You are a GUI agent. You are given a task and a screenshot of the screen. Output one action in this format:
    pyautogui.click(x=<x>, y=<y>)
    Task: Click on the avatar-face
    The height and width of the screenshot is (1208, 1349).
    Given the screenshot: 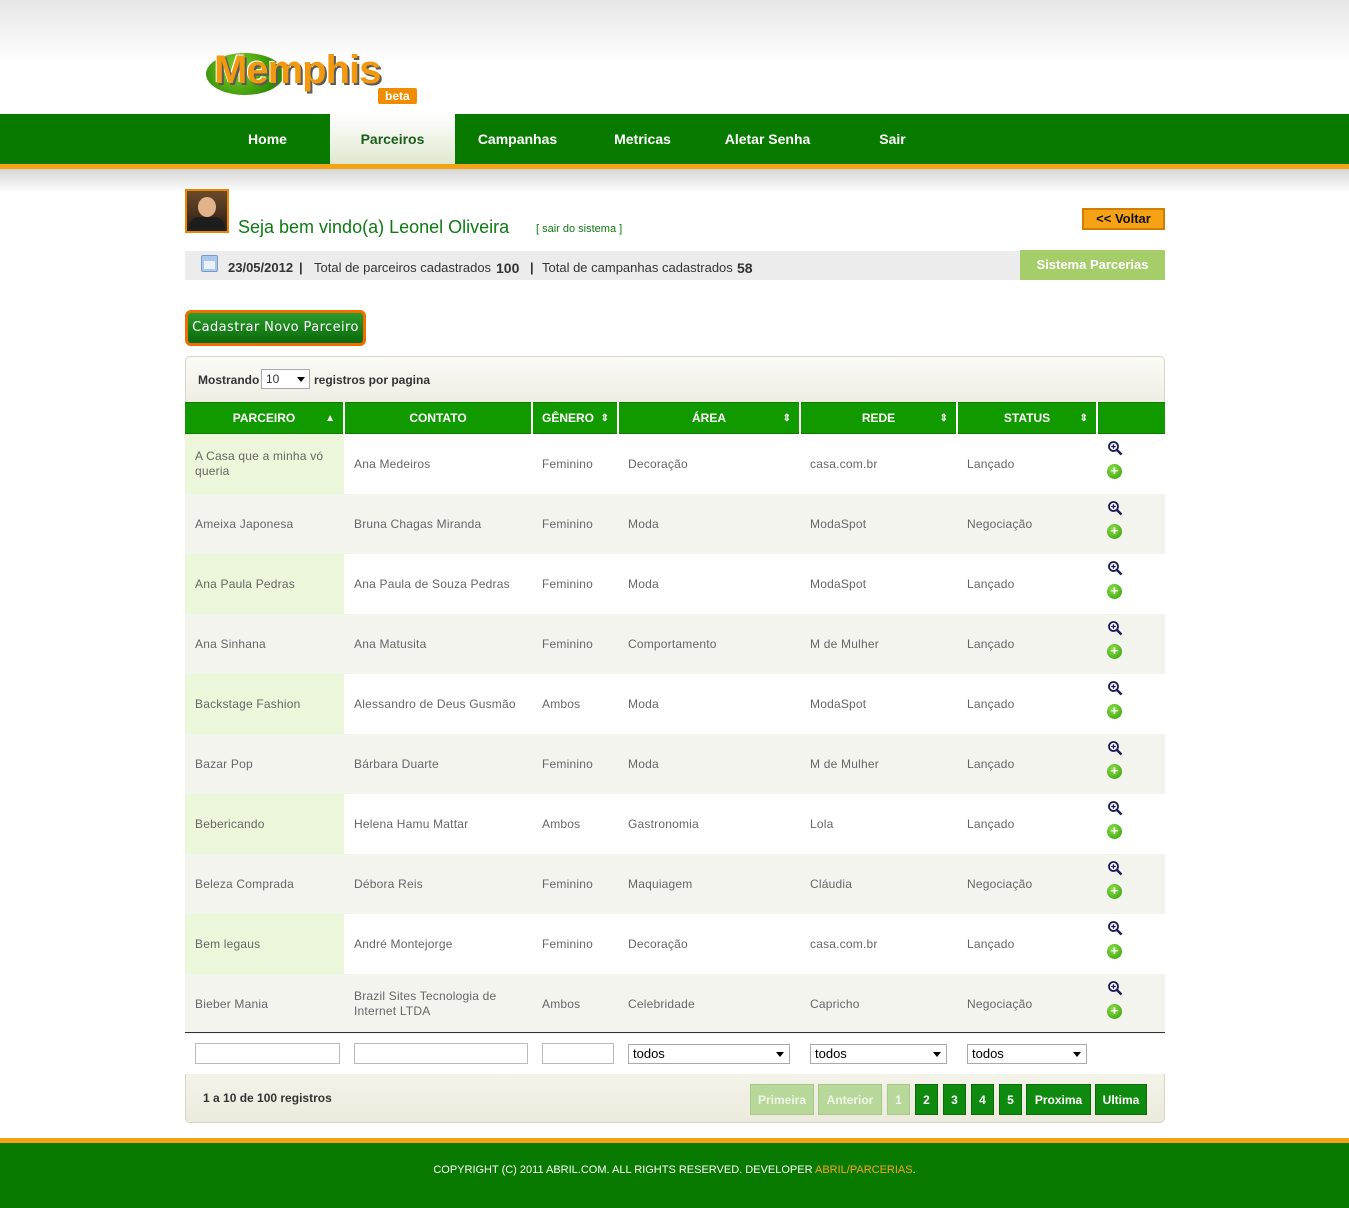 What is the action you would take?
    pyautogui.click(x=207, y=207)
    